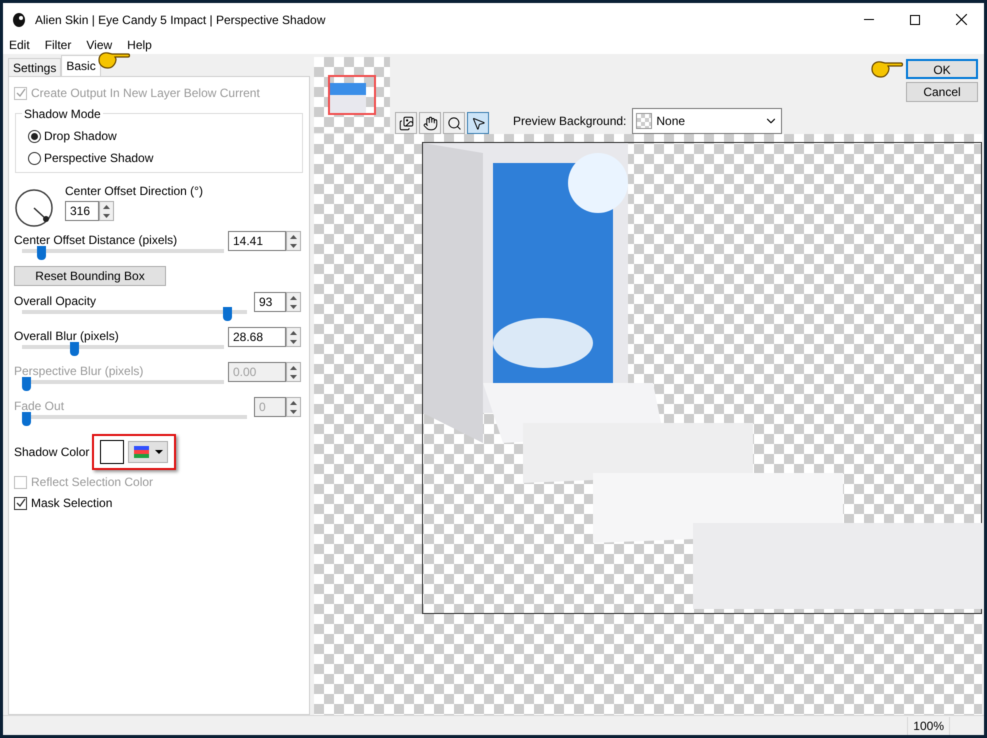 This screenshot has height=738, width=987. I want to click on dialog-button: Cancel, so click(942, 92).